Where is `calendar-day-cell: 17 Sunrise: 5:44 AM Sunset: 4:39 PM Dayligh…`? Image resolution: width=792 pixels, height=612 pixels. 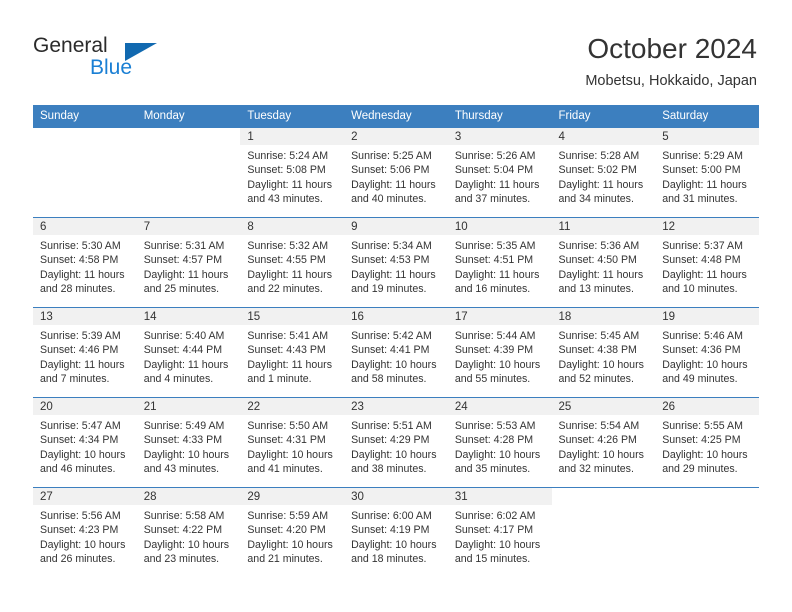 calendar-day-cell: 17 Sunrise: 5:44 AM Sunset: 4:39 PM Dayligh… is located at coordinates (499, 352).